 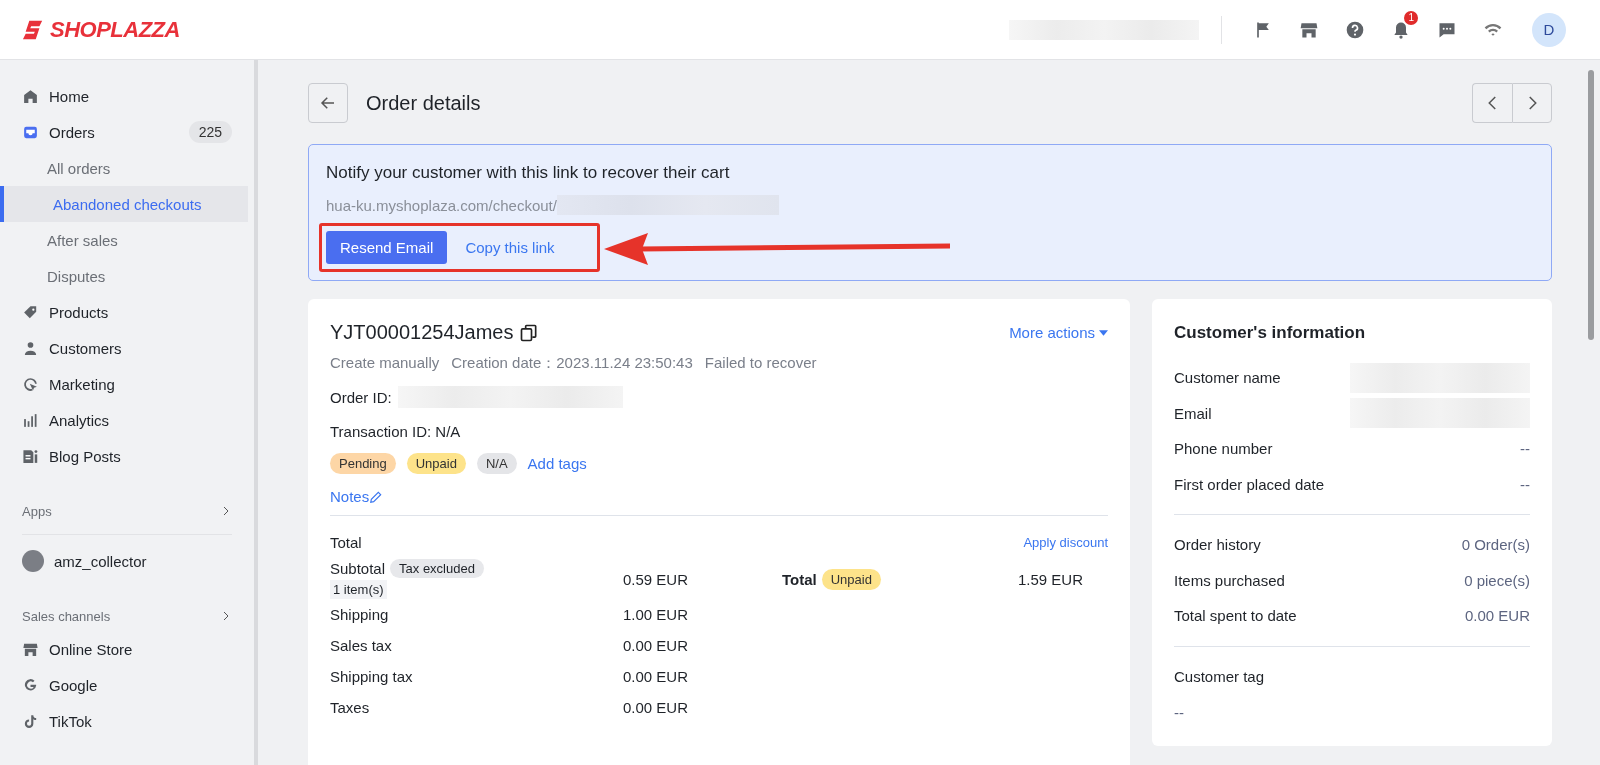 I want to click on nav-subitem: Abandoned checkouts, so click(x=124, y=204).